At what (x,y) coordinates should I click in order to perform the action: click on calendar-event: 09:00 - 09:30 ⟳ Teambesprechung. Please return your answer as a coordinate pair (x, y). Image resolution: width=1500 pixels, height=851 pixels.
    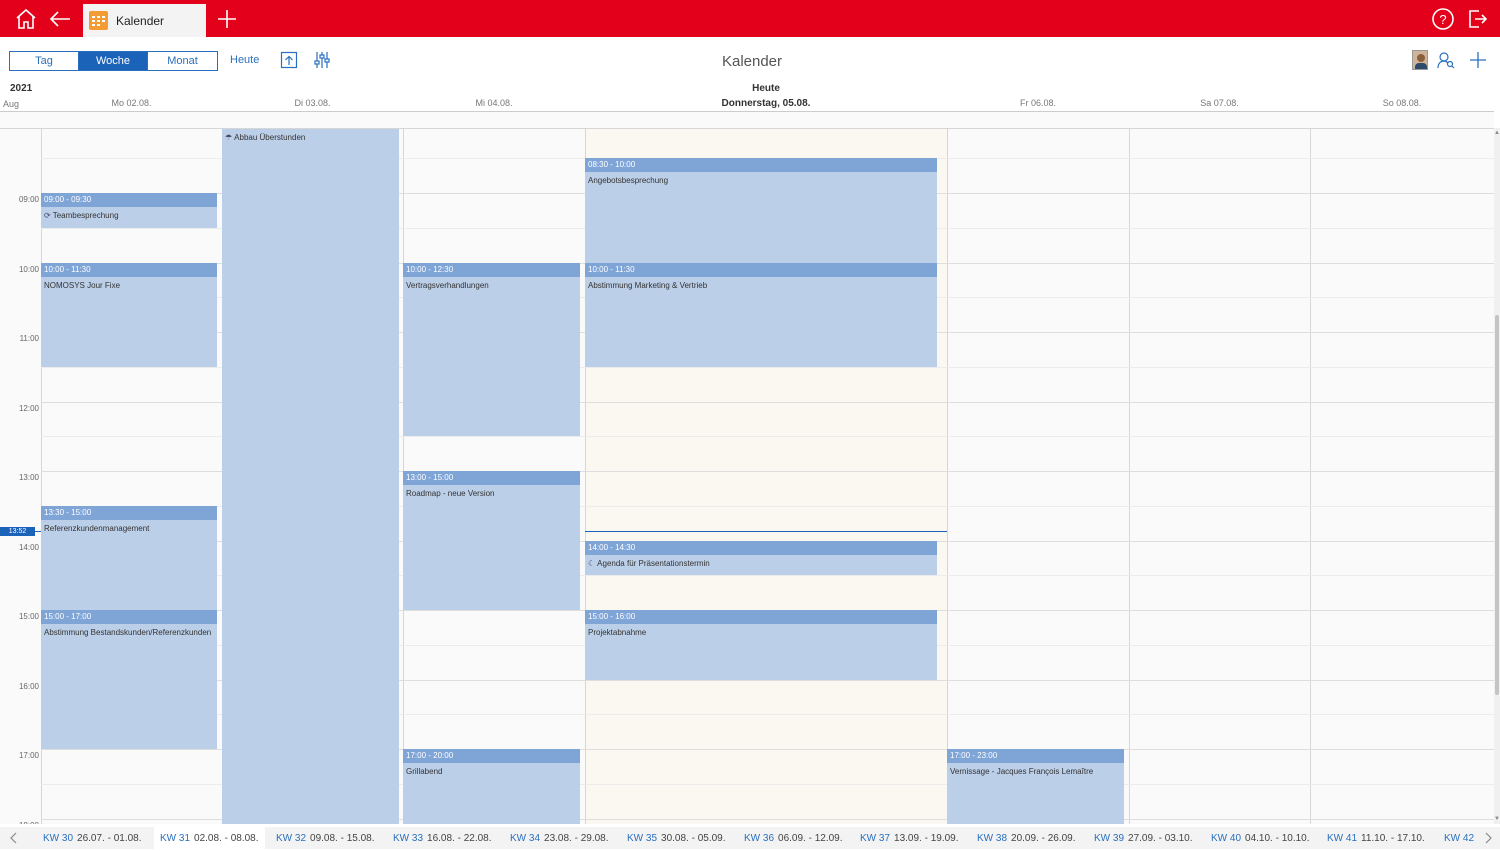
    Looking at the image, I should click on (129, 210).